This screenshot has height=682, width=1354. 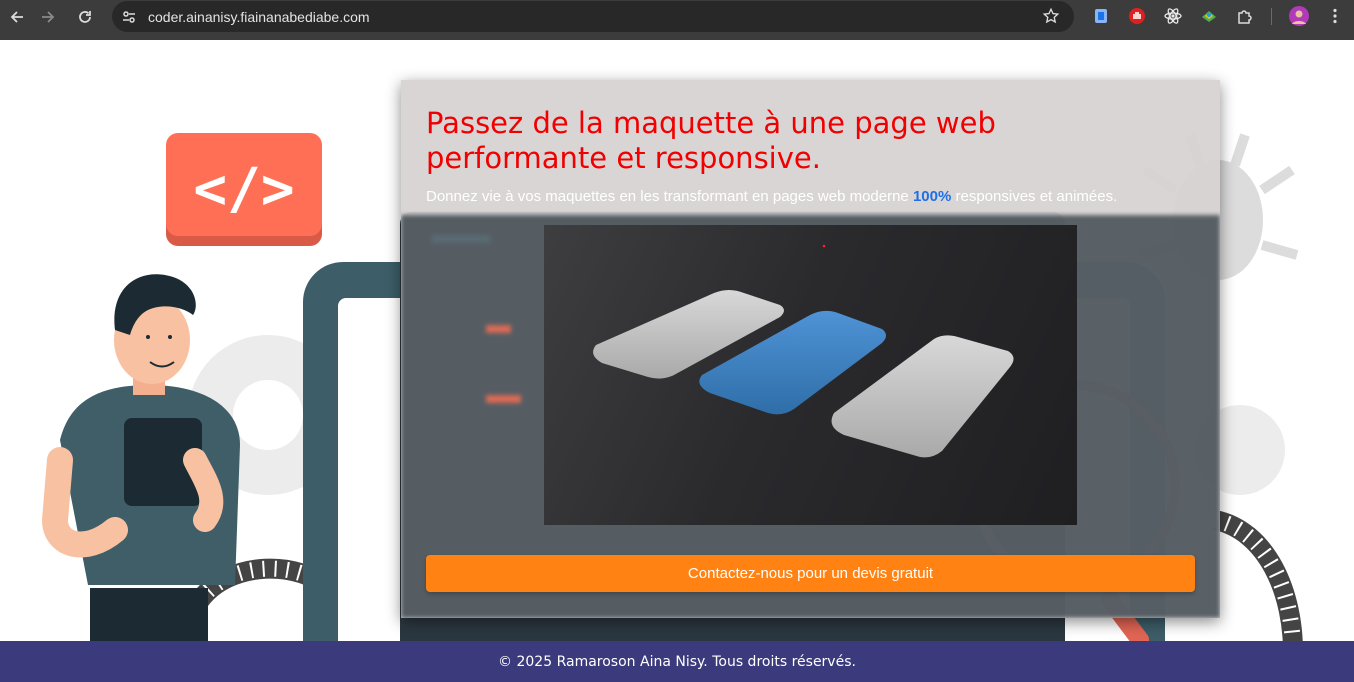 I want to click on avatar-icon, so click(x=1299, y=16).